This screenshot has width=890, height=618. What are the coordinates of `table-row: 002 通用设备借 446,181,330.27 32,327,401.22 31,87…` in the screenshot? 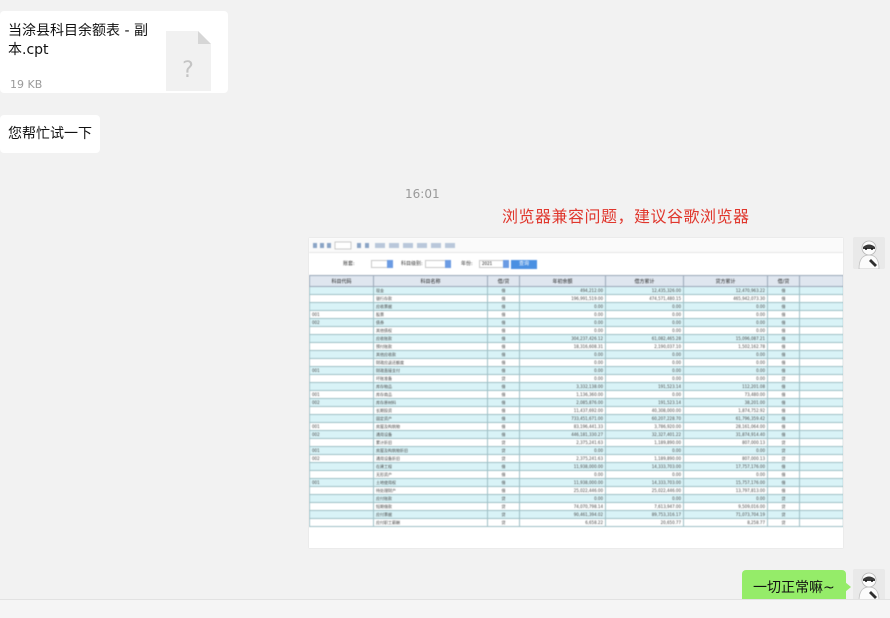 It's located at (576, 434).